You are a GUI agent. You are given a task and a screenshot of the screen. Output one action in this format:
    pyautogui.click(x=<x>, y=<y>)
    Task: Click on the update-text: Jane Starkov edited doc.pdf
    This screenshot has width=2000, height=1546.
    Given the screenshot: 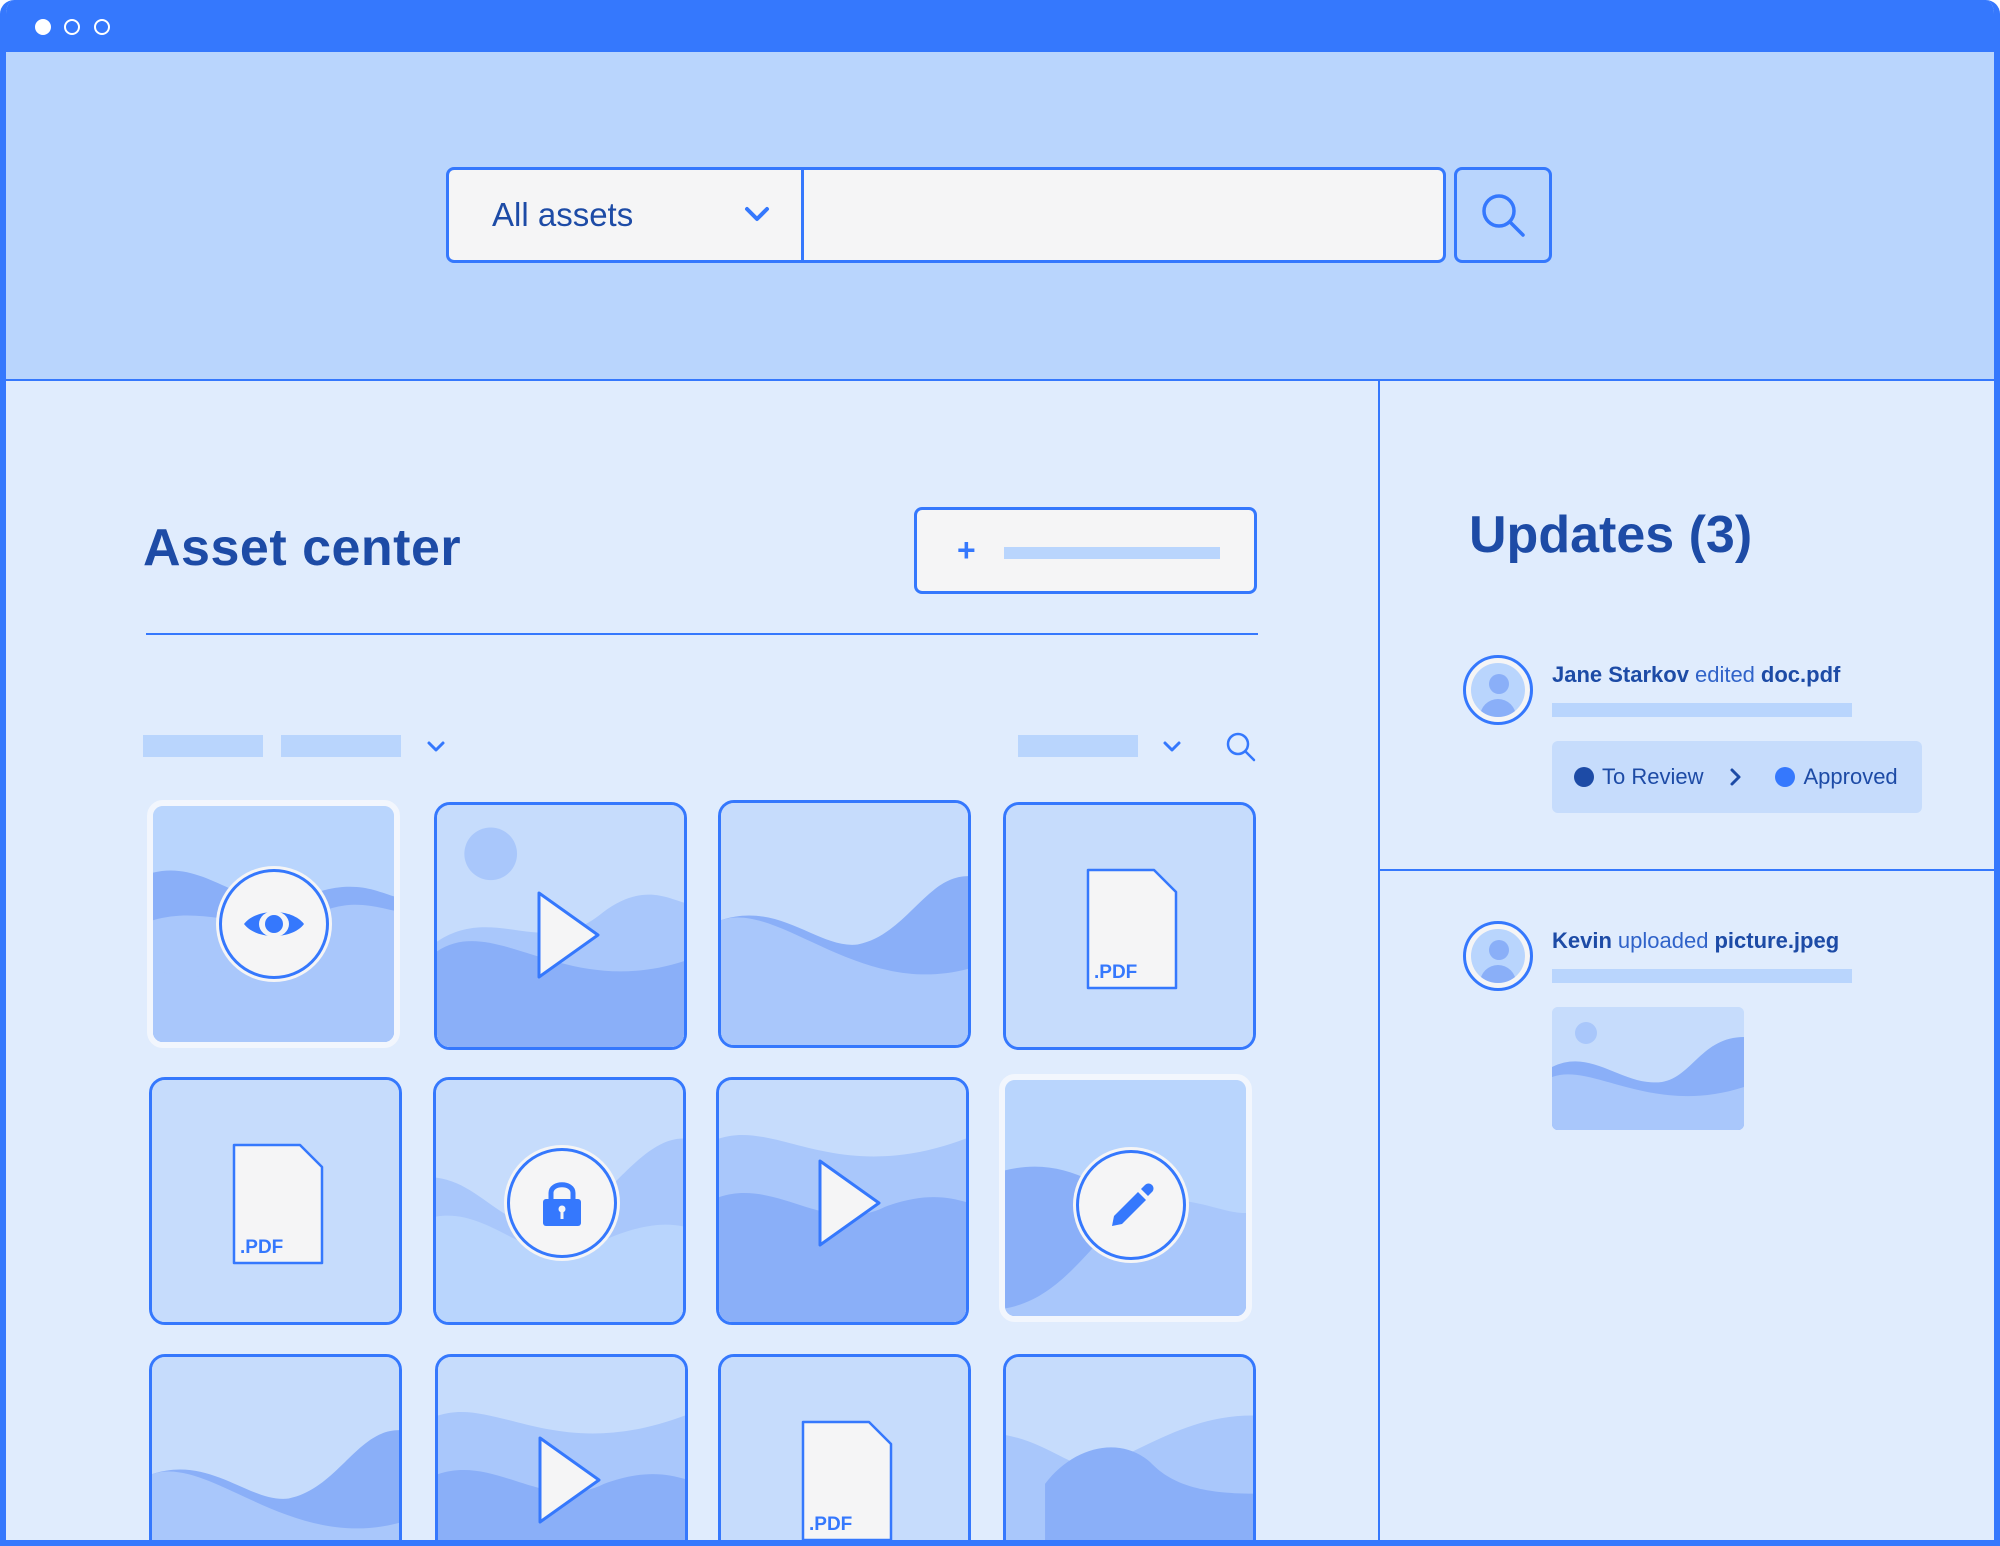 What is the action you would take?
    pyautogui.click(x=1696, y=675)
    